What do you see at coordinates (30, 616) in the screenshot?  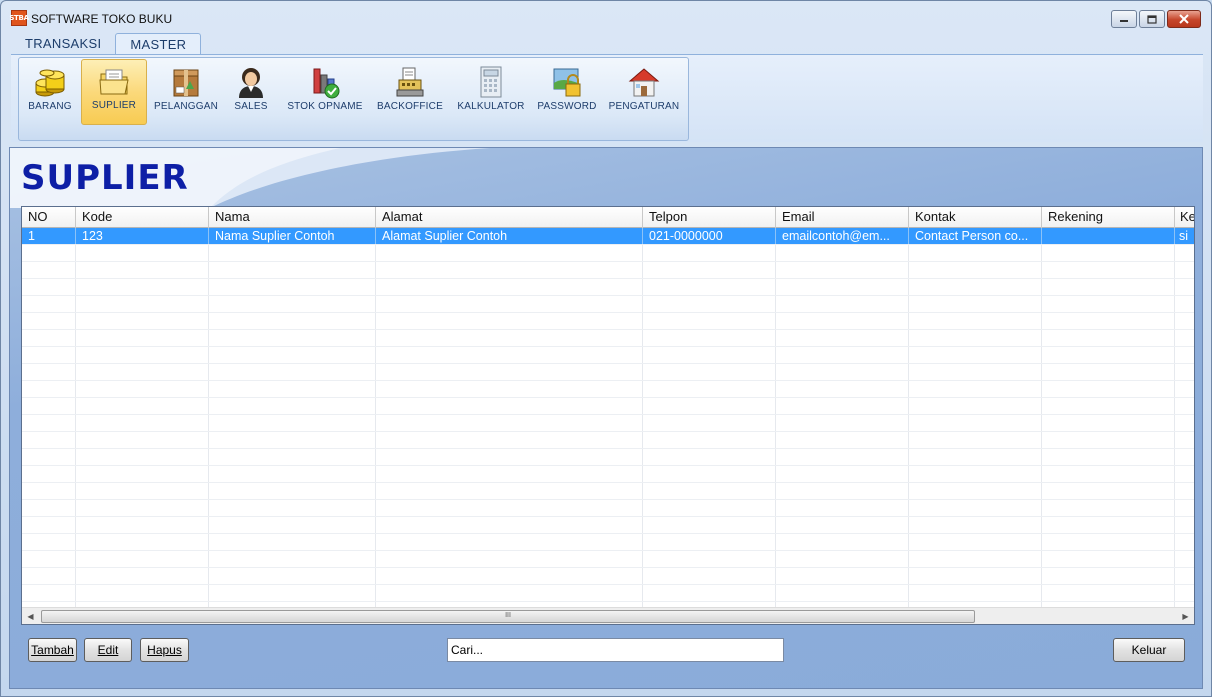 I see `scroll-left-icon: ◀` at bounding box center [30, 616].